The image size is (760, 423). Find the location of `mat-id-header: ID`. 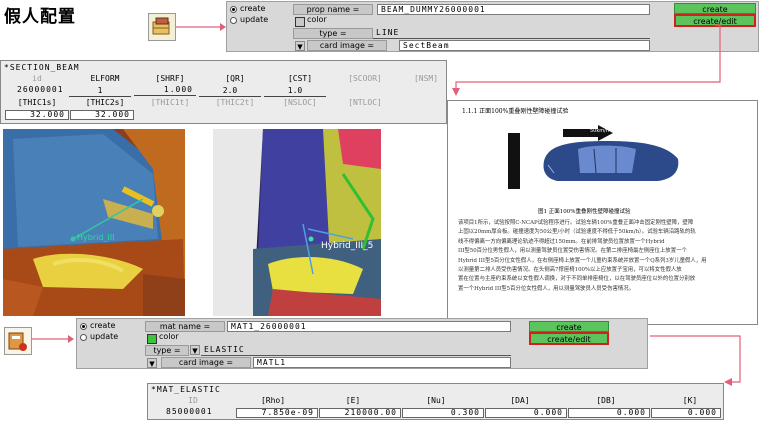

mat-id-header: ID is located at coordinates (193, 400).